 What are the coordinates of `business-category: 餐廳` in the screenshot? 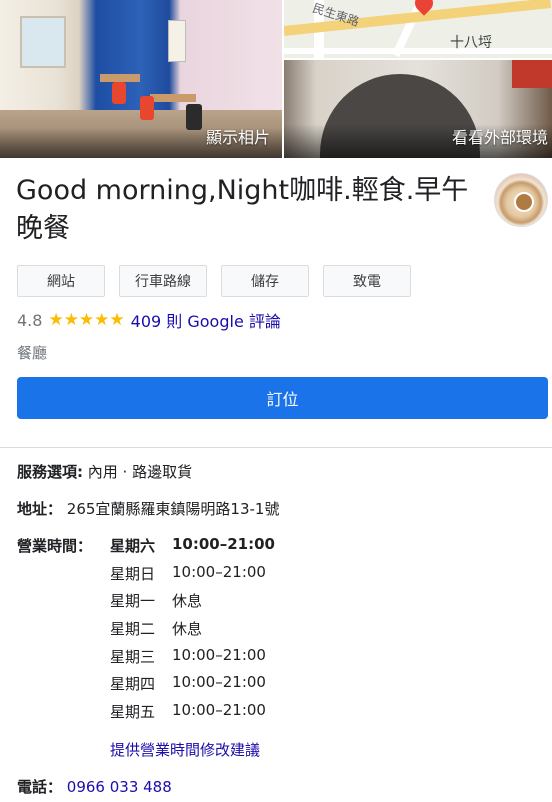 It's located at (32, 353).